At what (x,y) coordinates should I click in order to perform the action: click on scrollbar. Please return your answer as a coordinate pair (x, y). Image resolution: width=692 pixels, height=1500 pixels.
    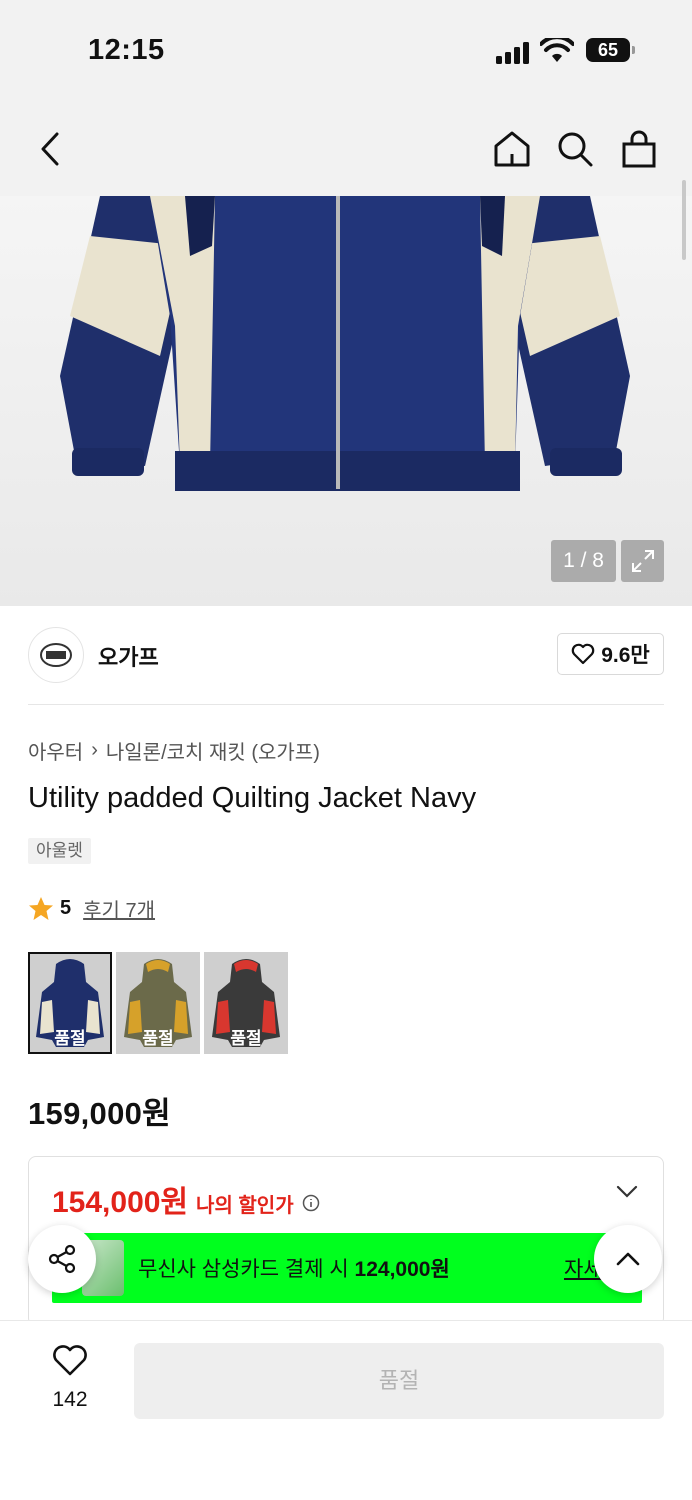
    Looking at the image, I should click on (684, 220).